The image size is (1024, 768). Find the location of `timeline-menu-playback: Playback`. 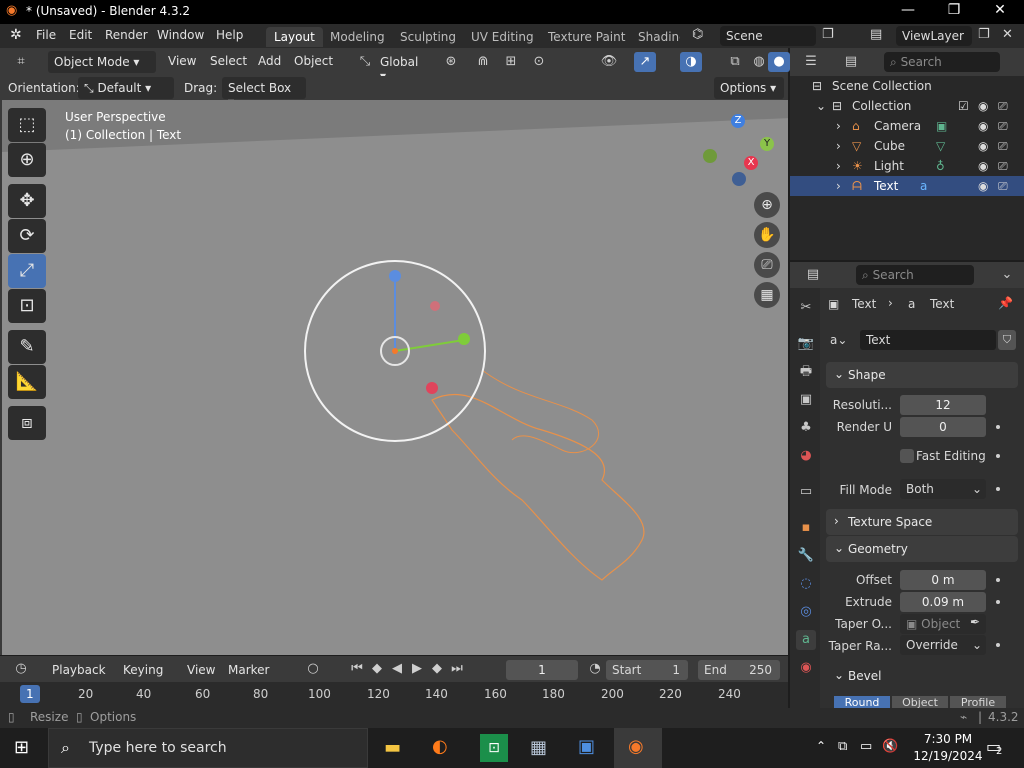

timeline-menu-playback: Playback is located at coordinates (79, 670).